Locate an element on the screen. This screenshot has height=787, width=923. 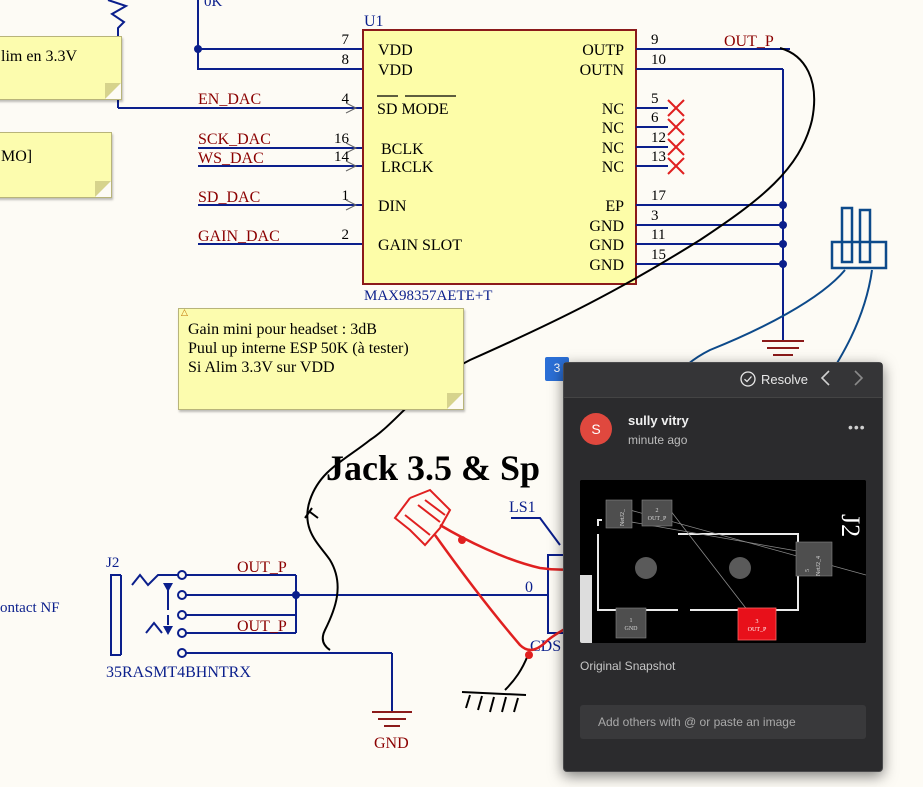
pad-num: 5 is located at coordinates (808, 570).